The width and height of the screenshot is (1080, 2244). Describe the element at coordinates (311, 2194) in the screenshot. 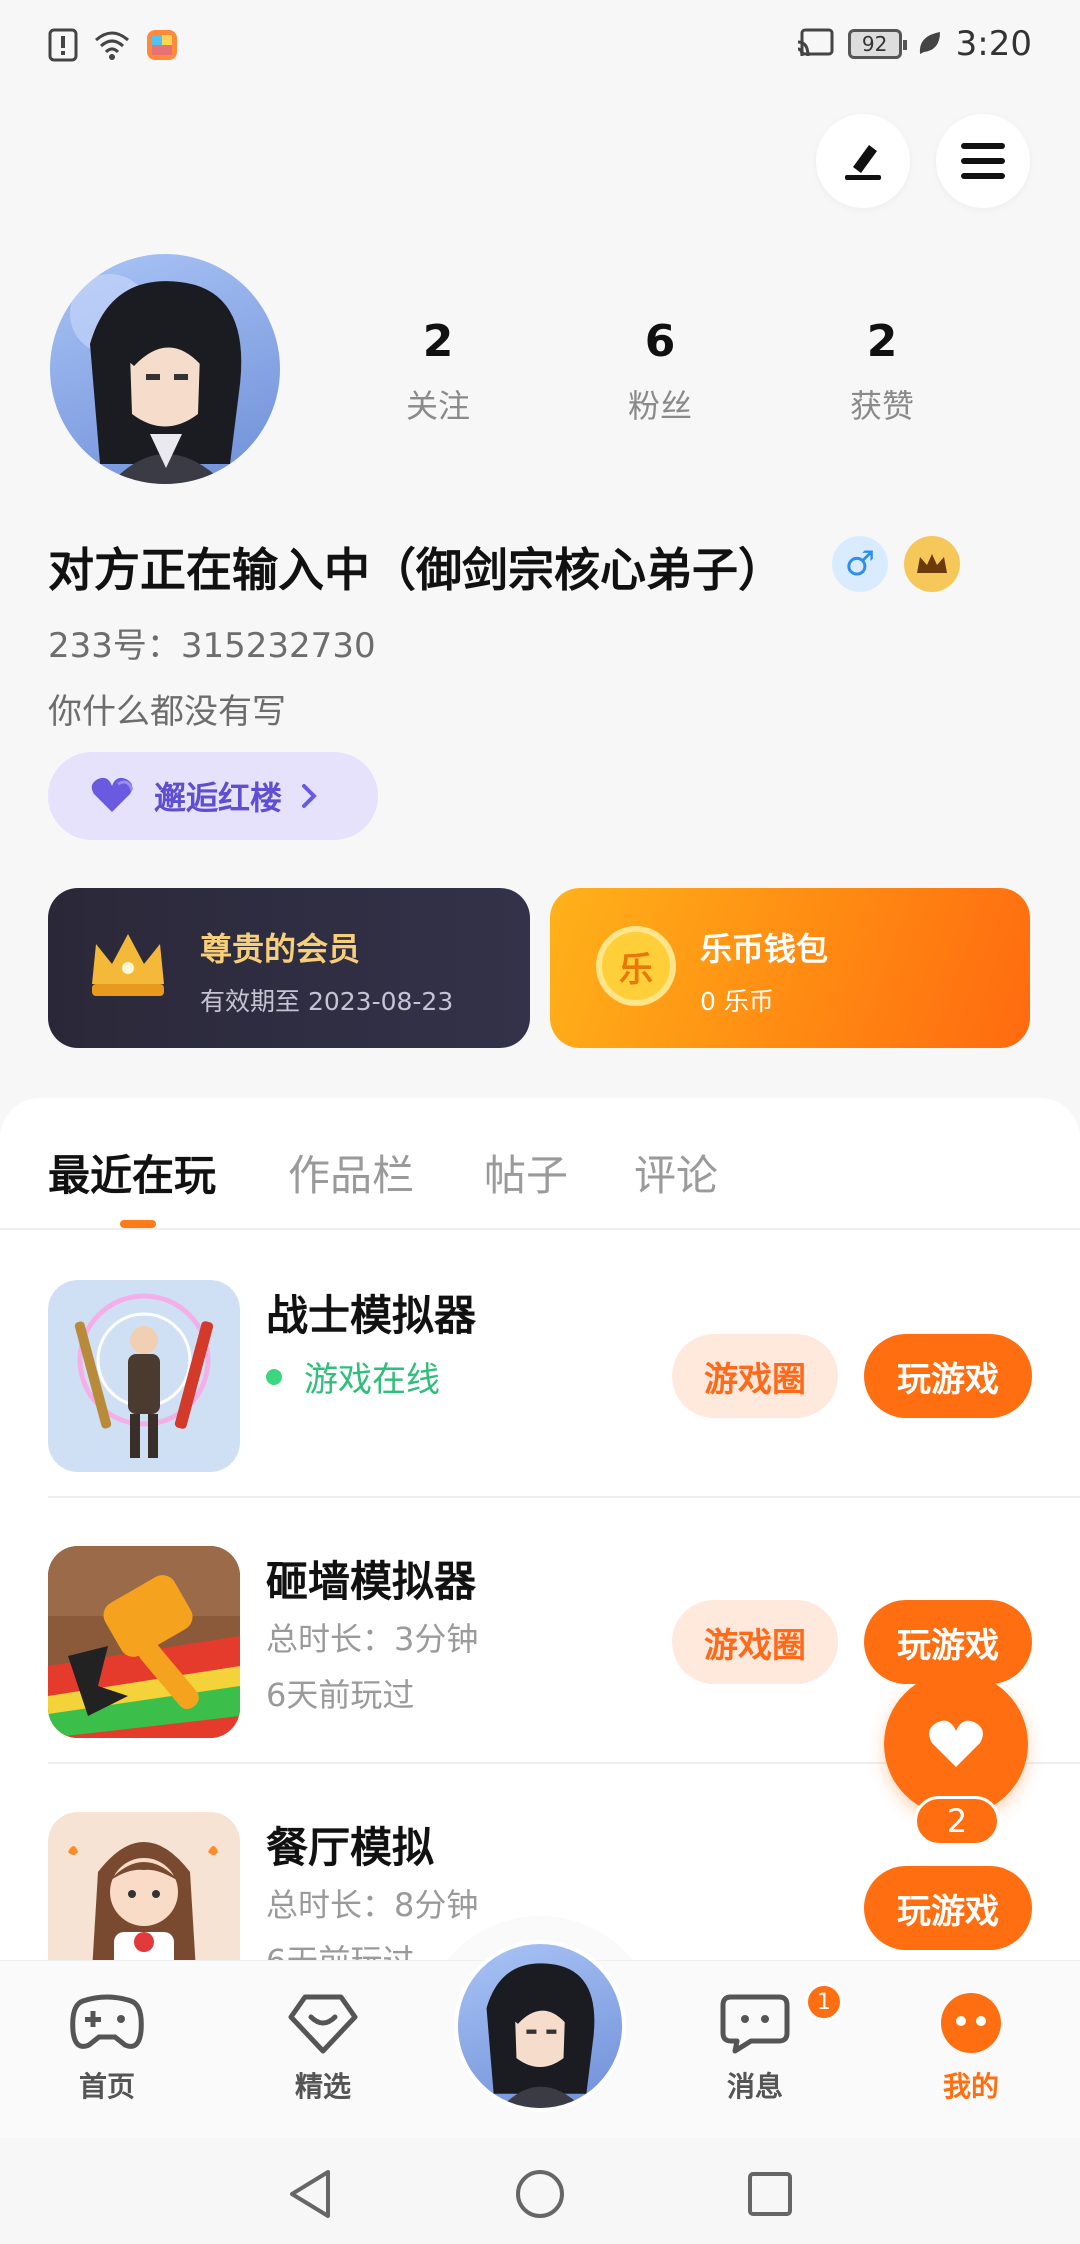

I see `back-icon` at that location.